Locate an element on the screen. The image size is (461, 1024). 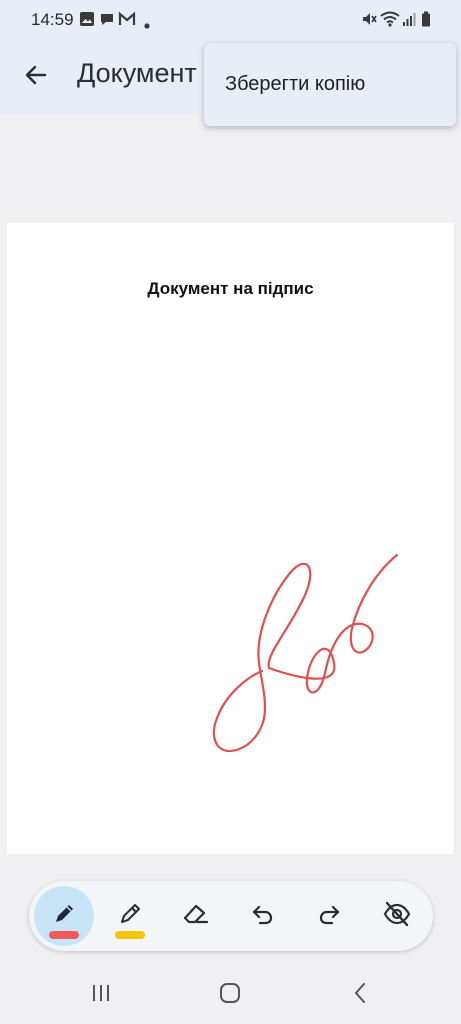
wifi-icon is located at coordinates (390, 21).